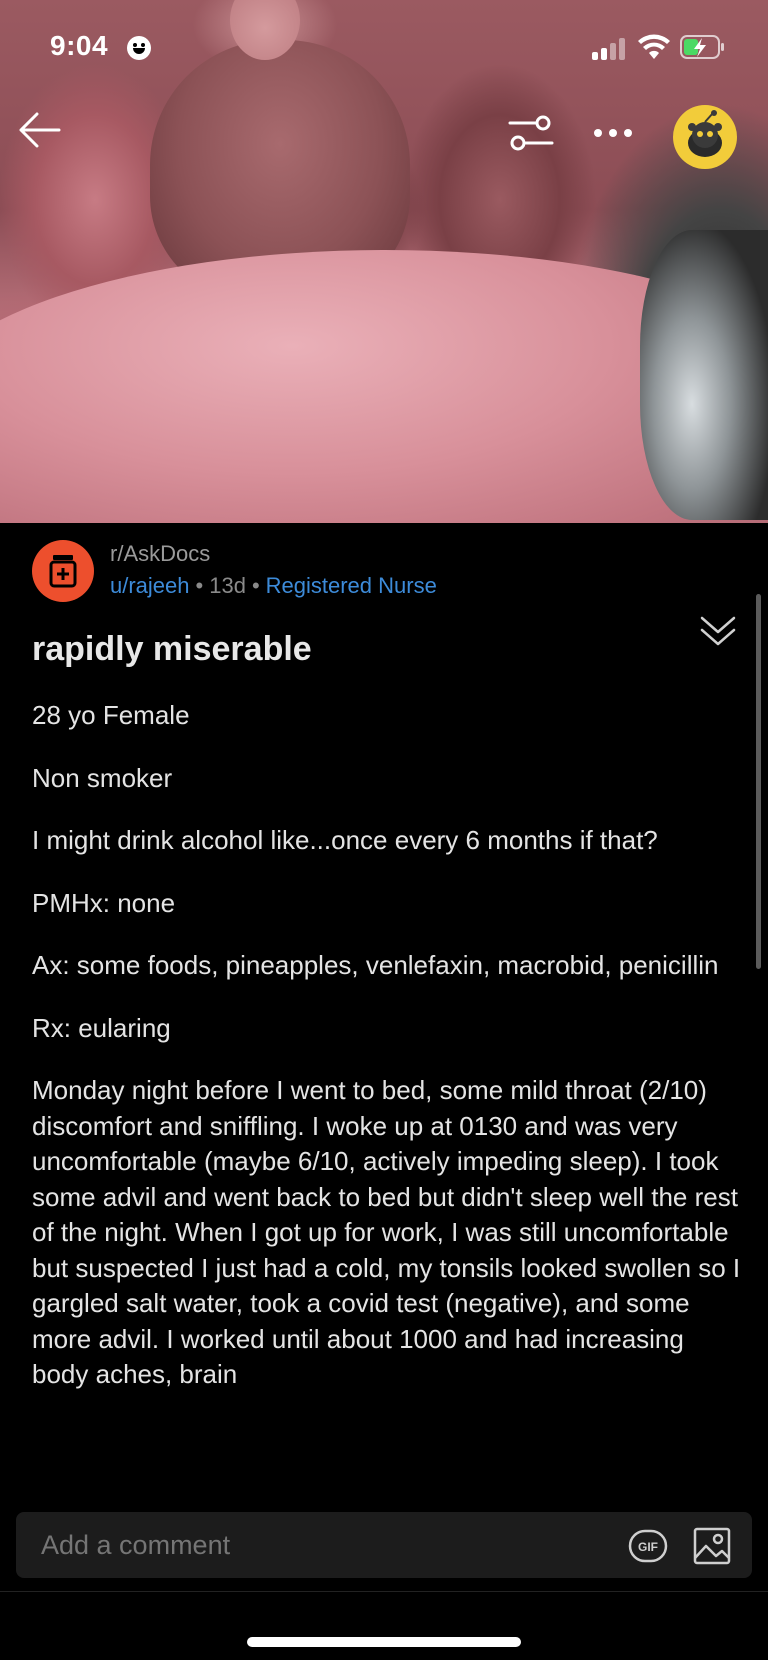 Image resolution: width=768 pixels, height=1660 pixels. Describe the element at coordinates (705, 133) in the screenshot. I see `user-avatar-icon` at that location.